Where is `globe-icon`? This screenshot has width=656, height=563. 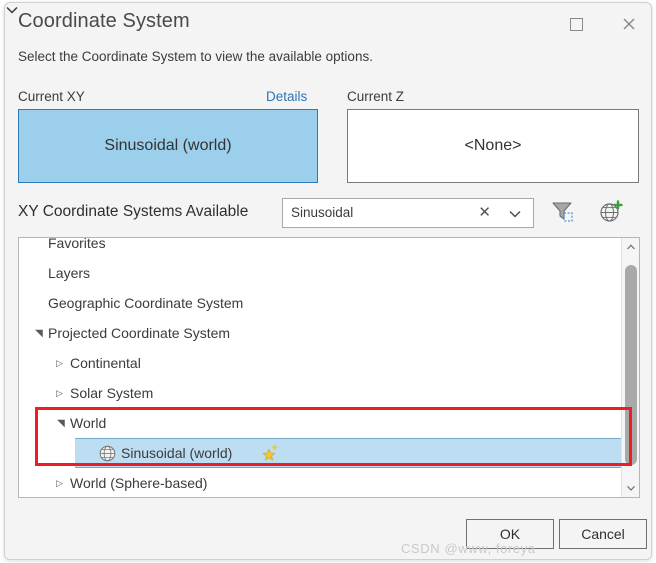
globe-icon is located at coordinates (107, 453).